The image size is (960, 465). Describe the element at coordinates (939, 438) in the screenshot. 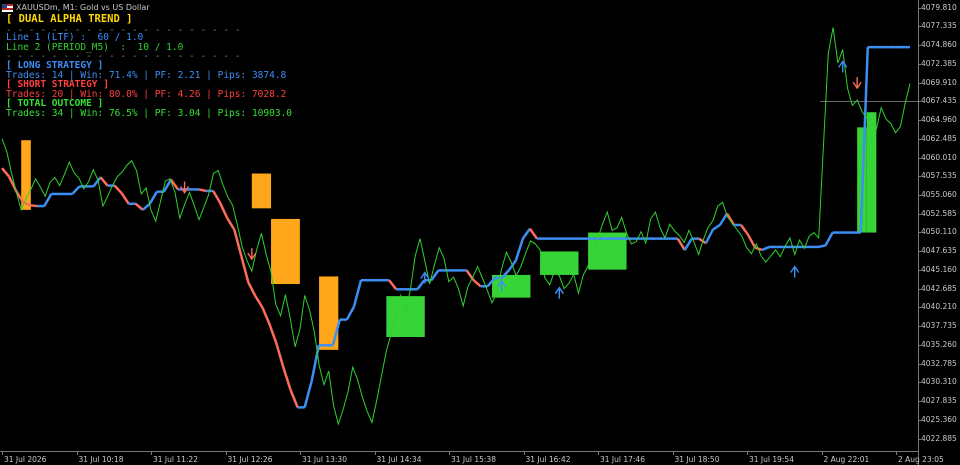

I see `price-tick-label: 4022.885` at that location.